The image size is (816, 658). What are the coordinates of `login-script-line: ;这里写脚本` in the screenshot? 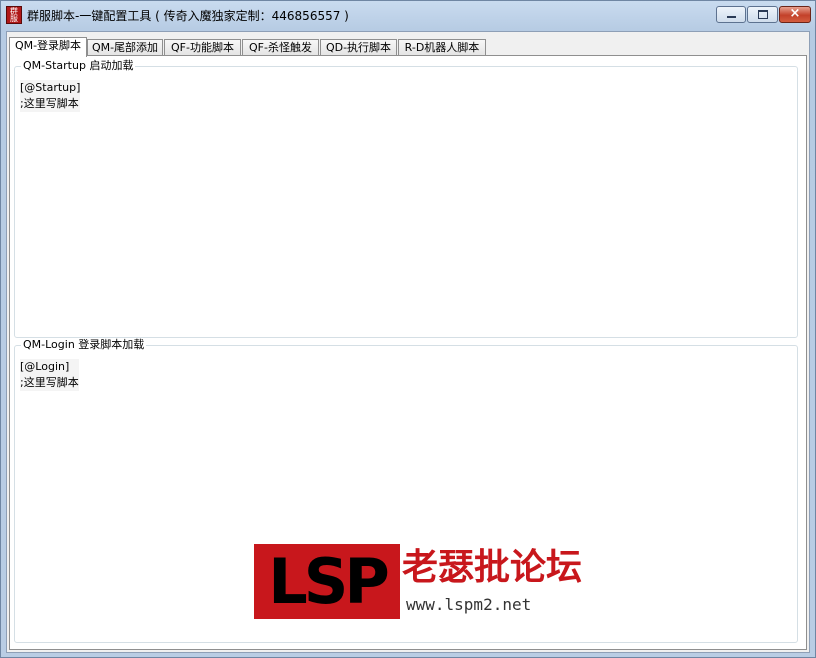 It's located at (49, 383).